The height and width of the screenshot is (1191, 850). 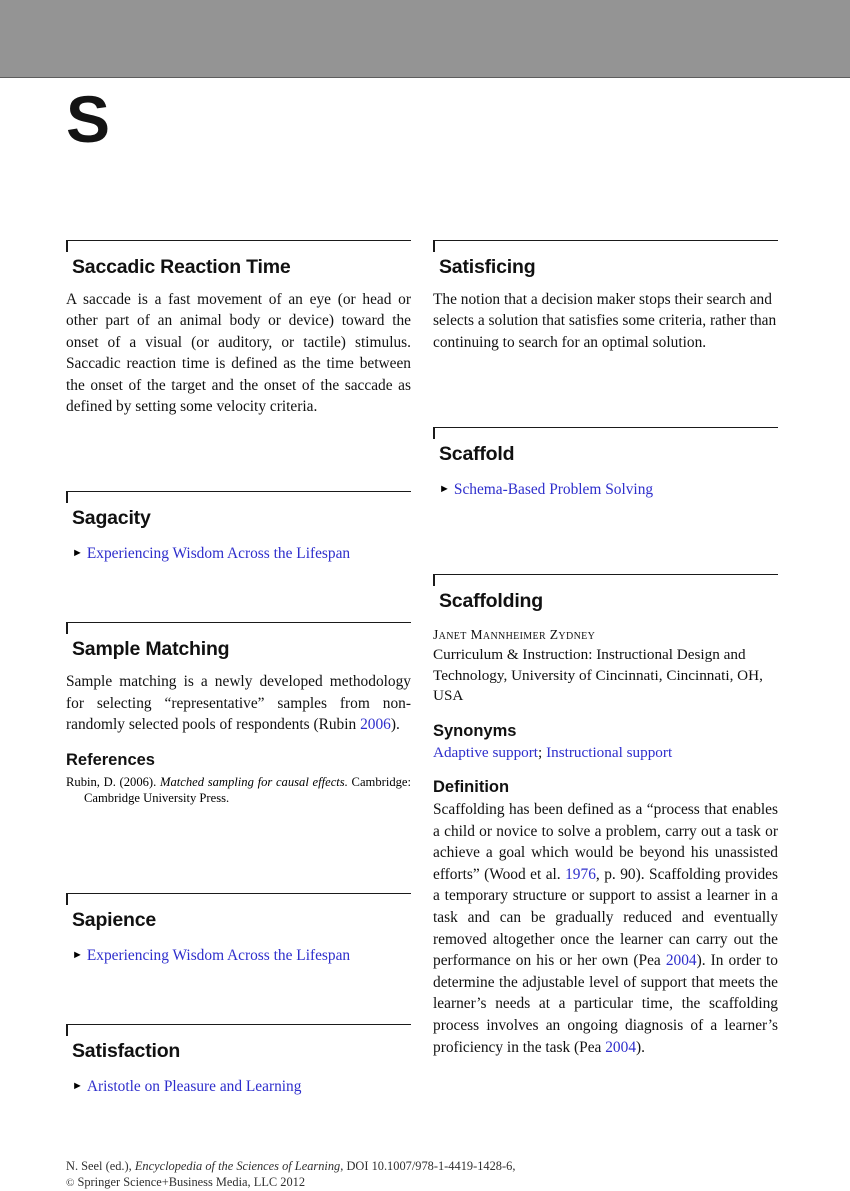 What do you see at coordinates (681, 960) in the screenshot?
I see `citation-link-pea-2004-a: 2004` at bounding box center [681, 960].